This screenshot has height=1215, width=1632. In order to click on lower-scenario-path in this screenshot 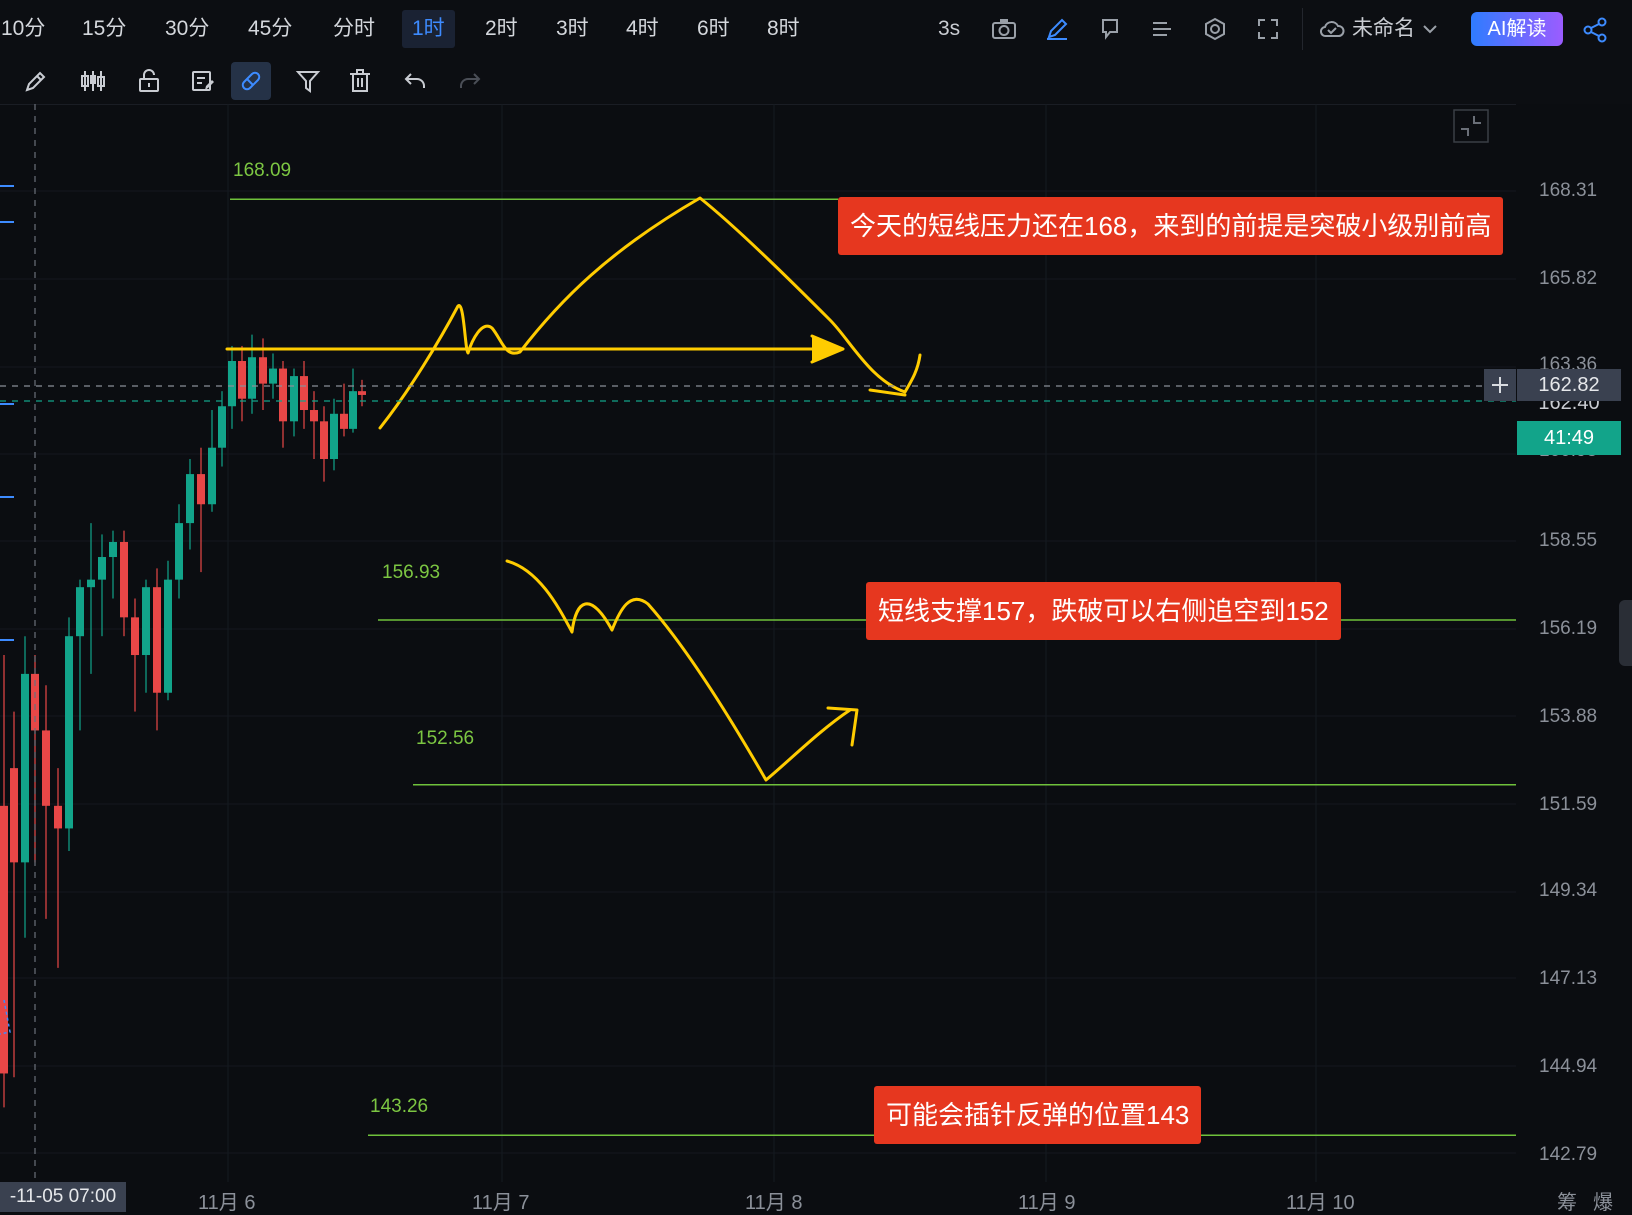, I will do `click(678, 670)`.